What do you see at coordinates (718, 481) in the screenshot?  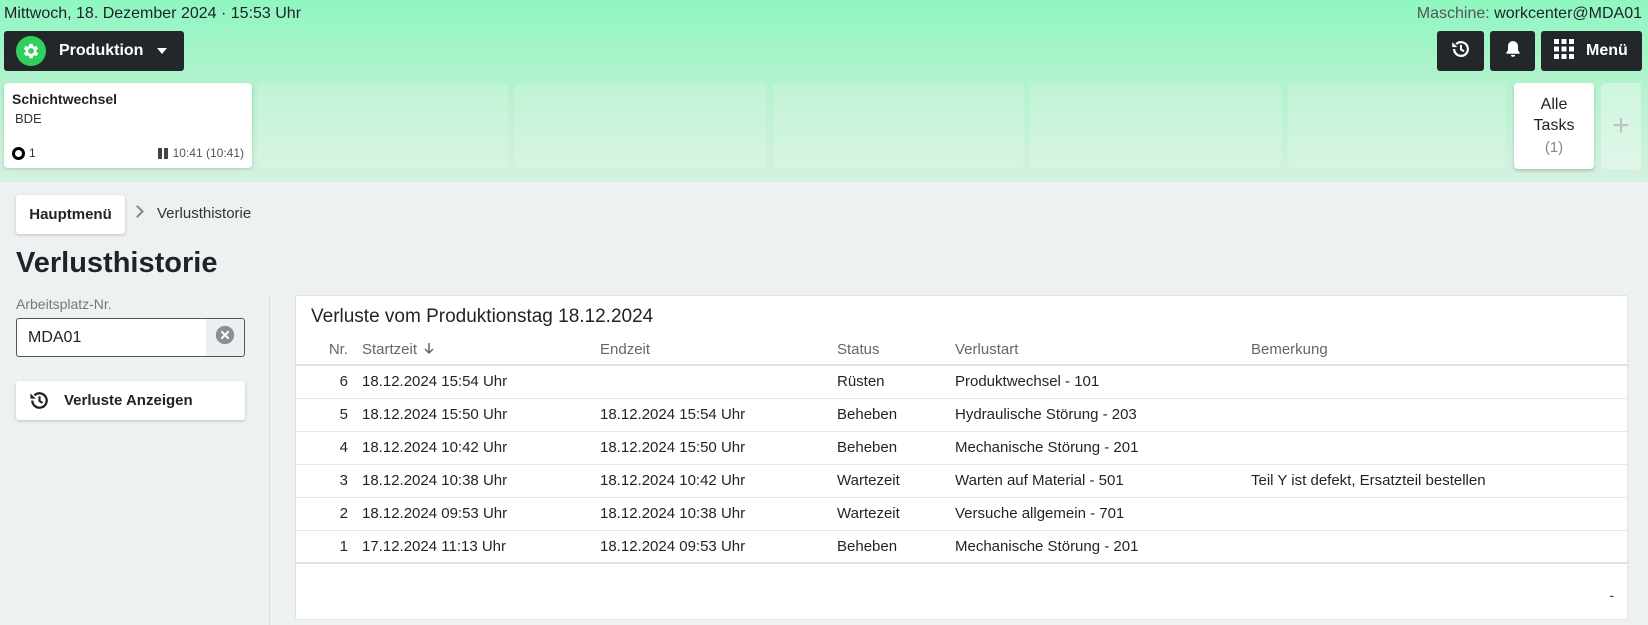 I see `cell-end: 18.12.2024 10:42 Uhr` at bounding box center [718, 481].